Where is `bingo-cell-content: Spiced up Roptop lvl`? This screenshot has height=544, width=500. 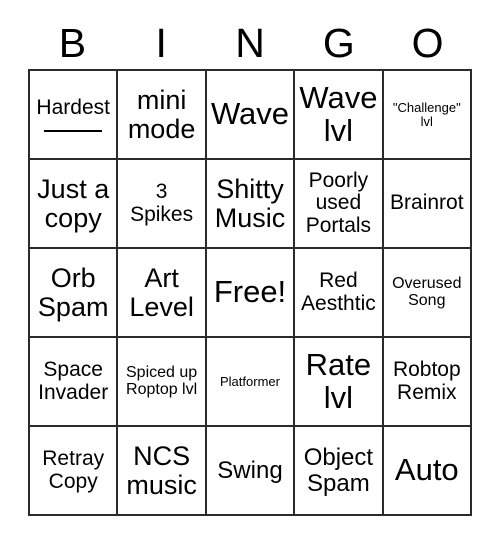
bingo-cell-content: Spiced up Roptop lvl is located at coordinates (161, 381).